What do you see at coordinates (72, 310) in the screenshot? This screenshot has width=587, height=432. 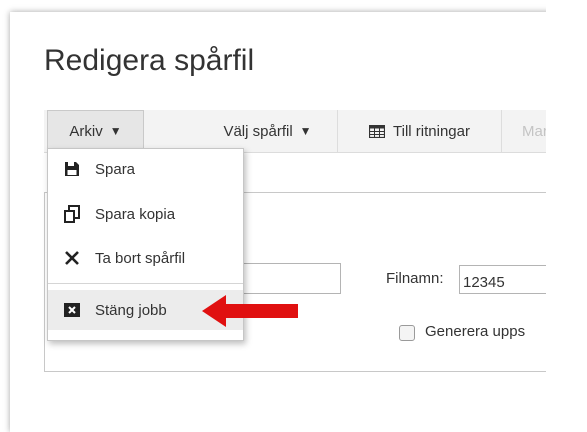 I see `close-box-icon` at bounding box center [72, 310].